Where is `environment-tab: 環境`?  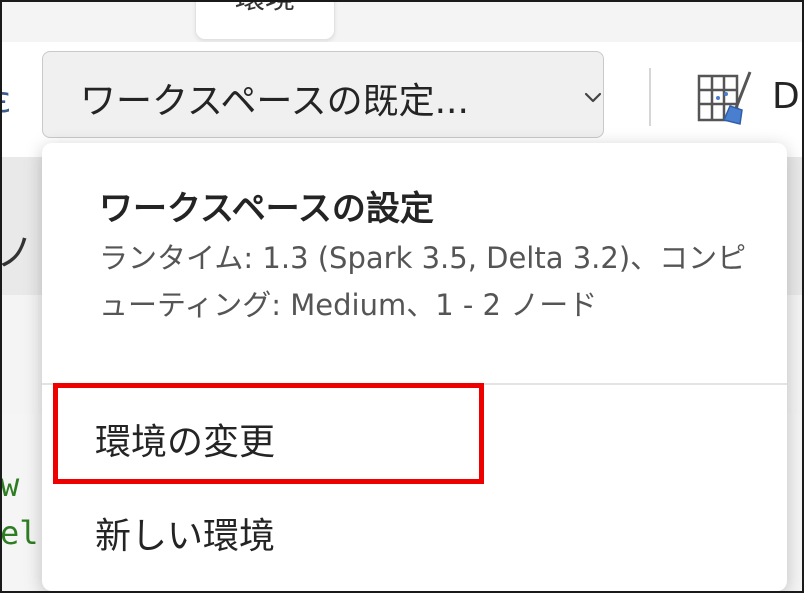
environment-tab: 環境 is located at coordinates (265, 21).